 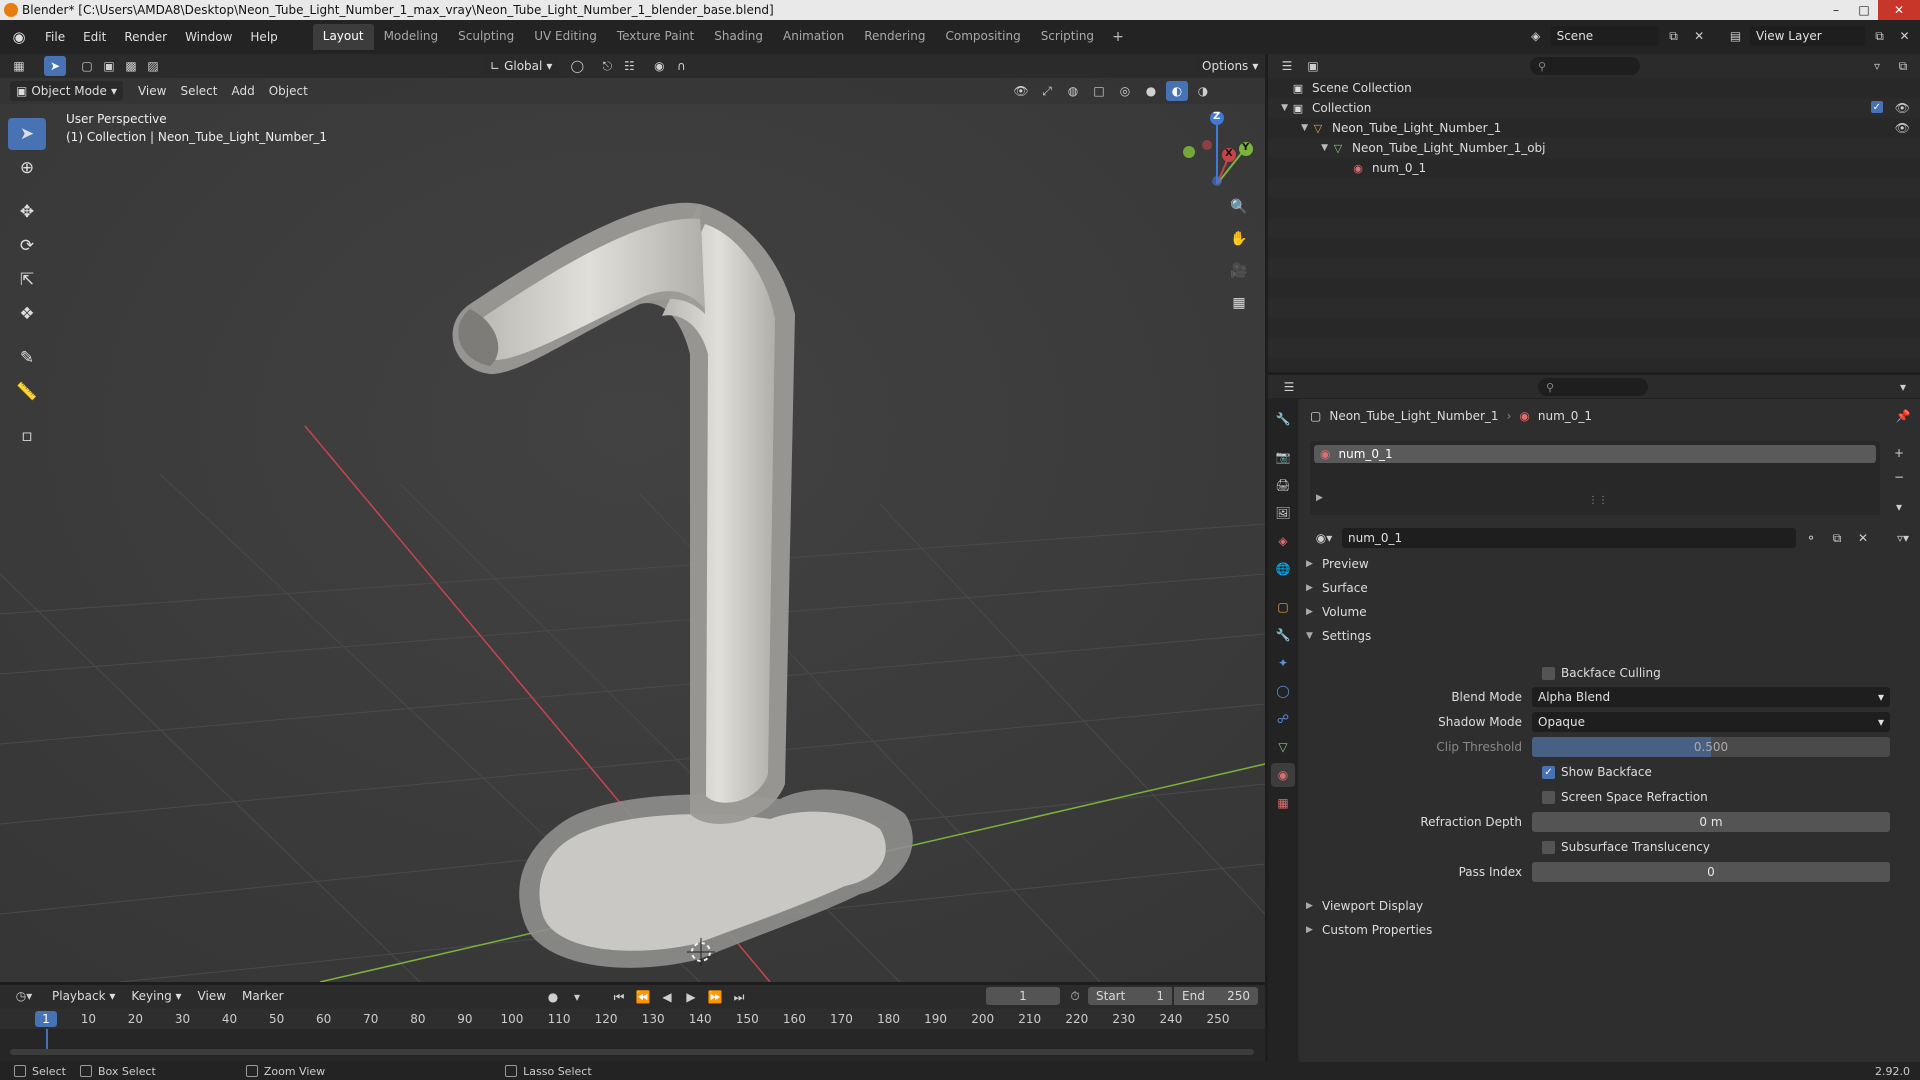 What do you see at coordinates (1548, 797) in the screenshot?
I see `screen-space-refraction-checkbox` at bounding box center [1548, 797].